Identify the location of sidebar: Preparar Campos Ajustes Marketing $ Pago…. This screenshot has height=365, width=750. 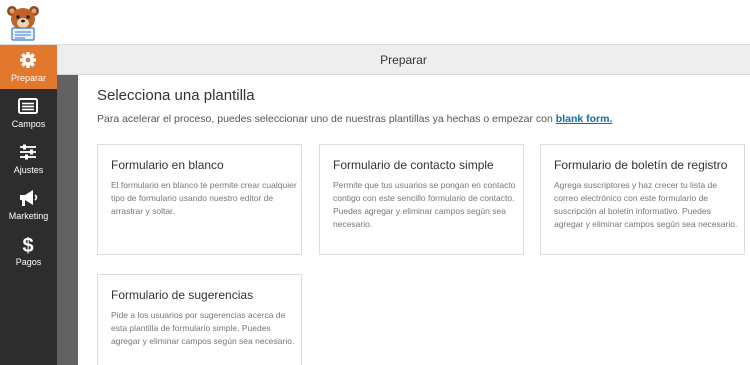
(28, 205).